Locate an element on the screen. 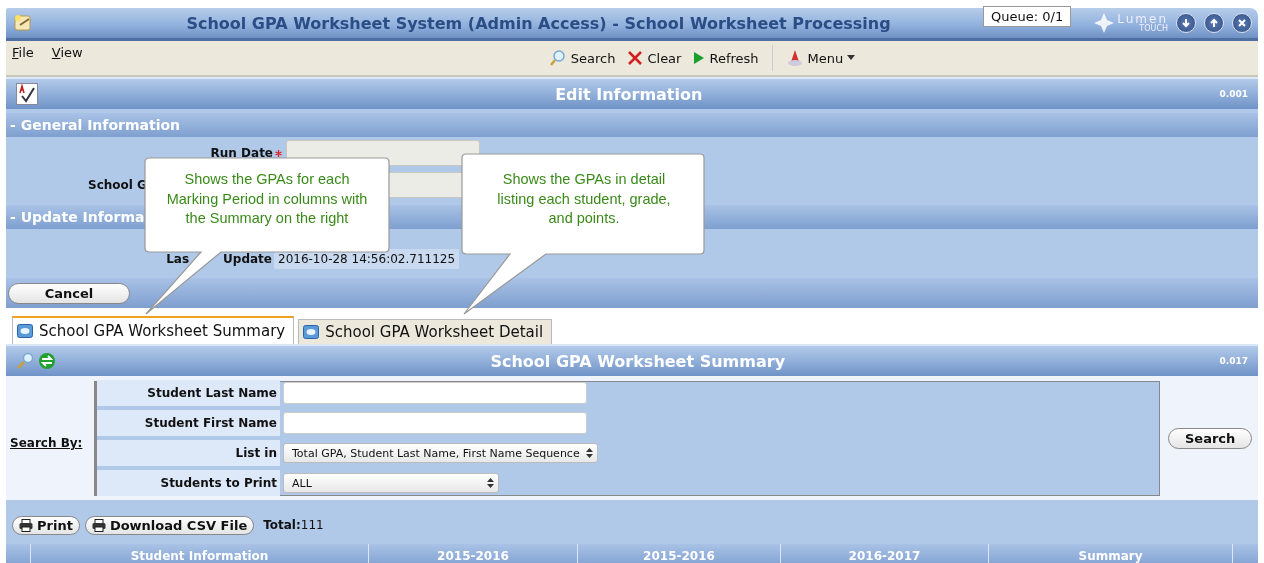 The width and height of the screenshot is (1264, 563). brand-tagline: TOUCH is located at coordinates (1153, 29).